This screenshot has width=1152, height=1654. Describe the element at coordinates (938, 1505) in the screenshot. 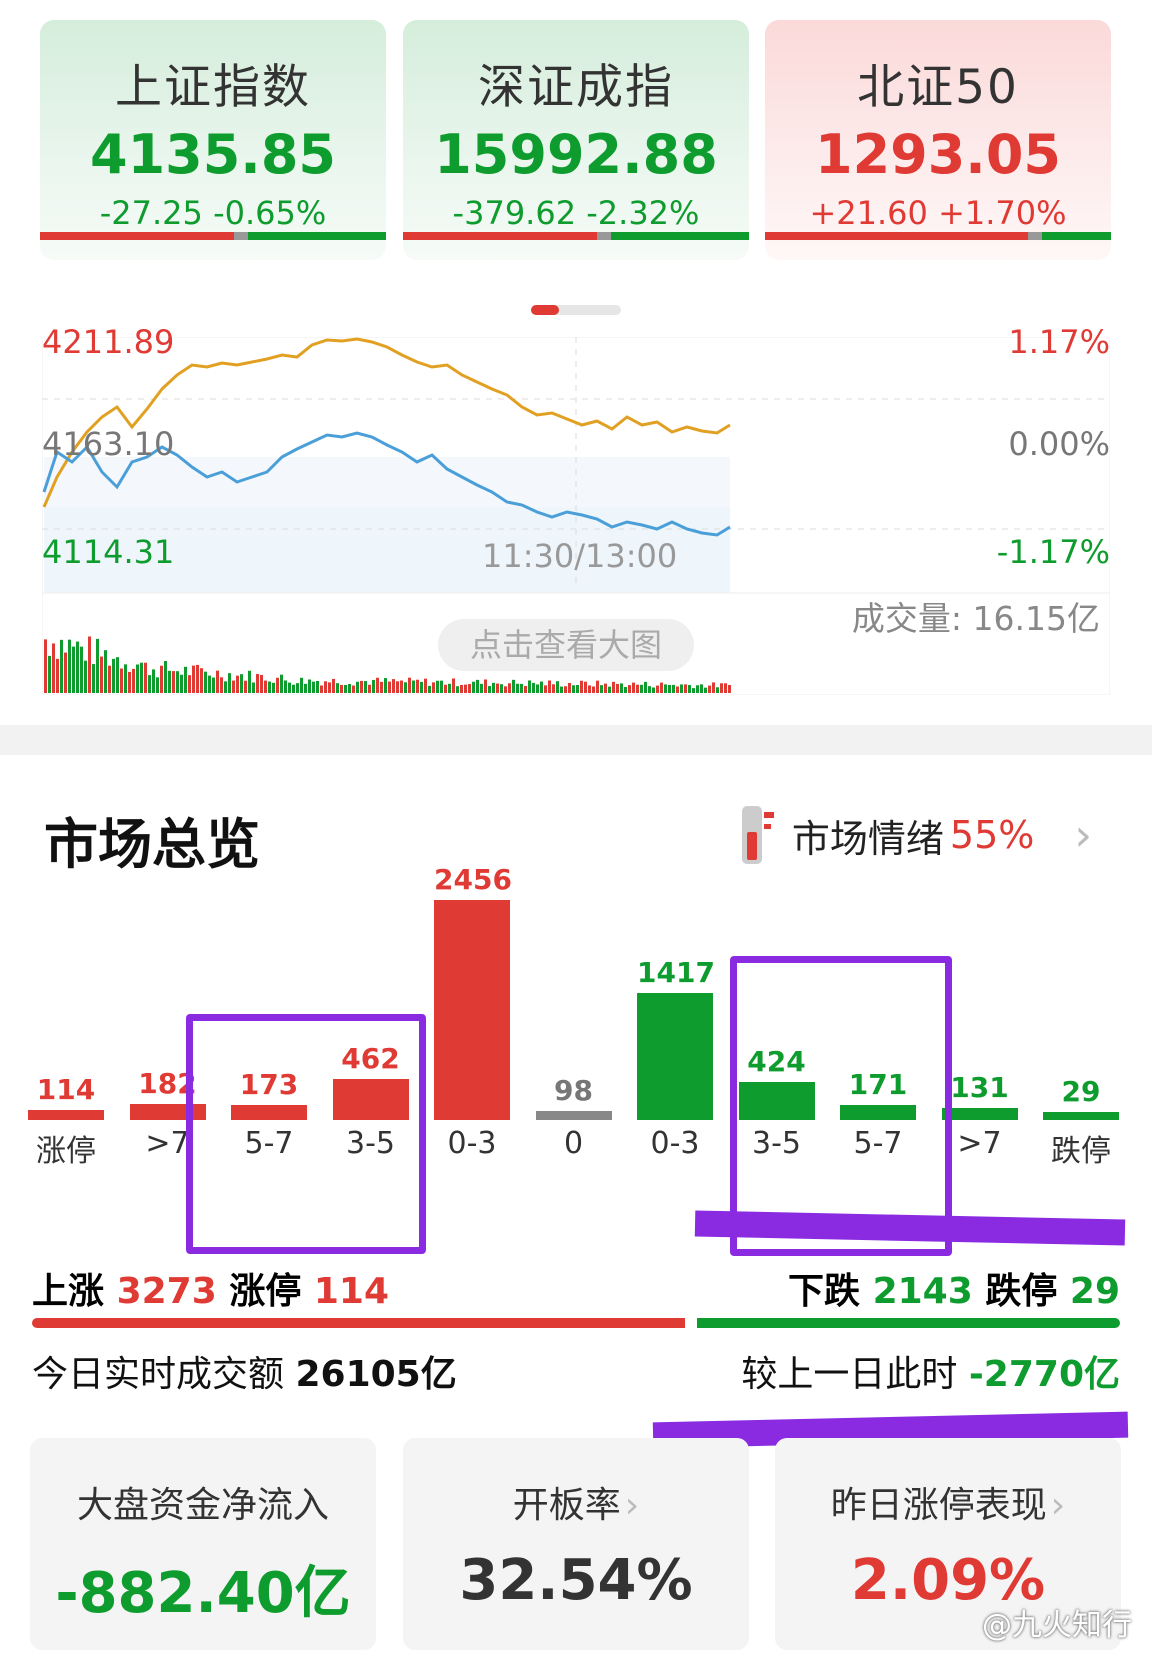

I see `tile-title: 昨日涨停表现` at that location.